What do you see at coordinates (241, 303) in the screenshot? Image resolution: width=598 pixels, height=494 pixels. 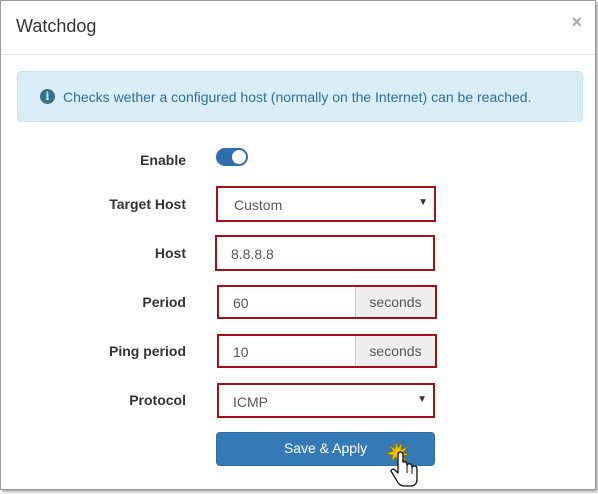 I see `period-value: 60` at bounding box center [241, 303].